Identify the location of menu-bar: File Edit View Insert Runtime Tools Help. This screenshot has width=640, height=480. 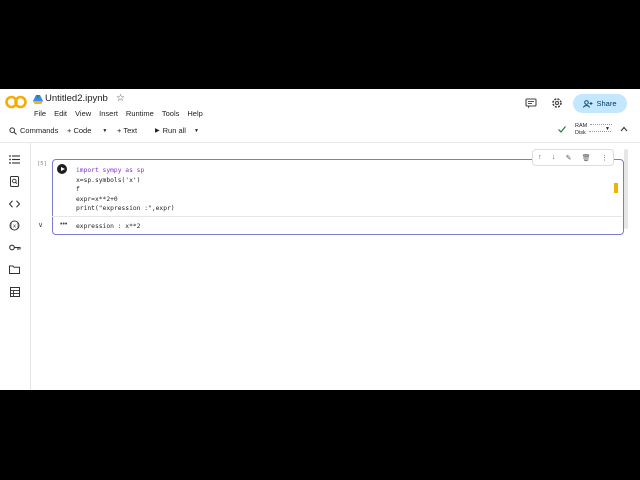
(118, 113).